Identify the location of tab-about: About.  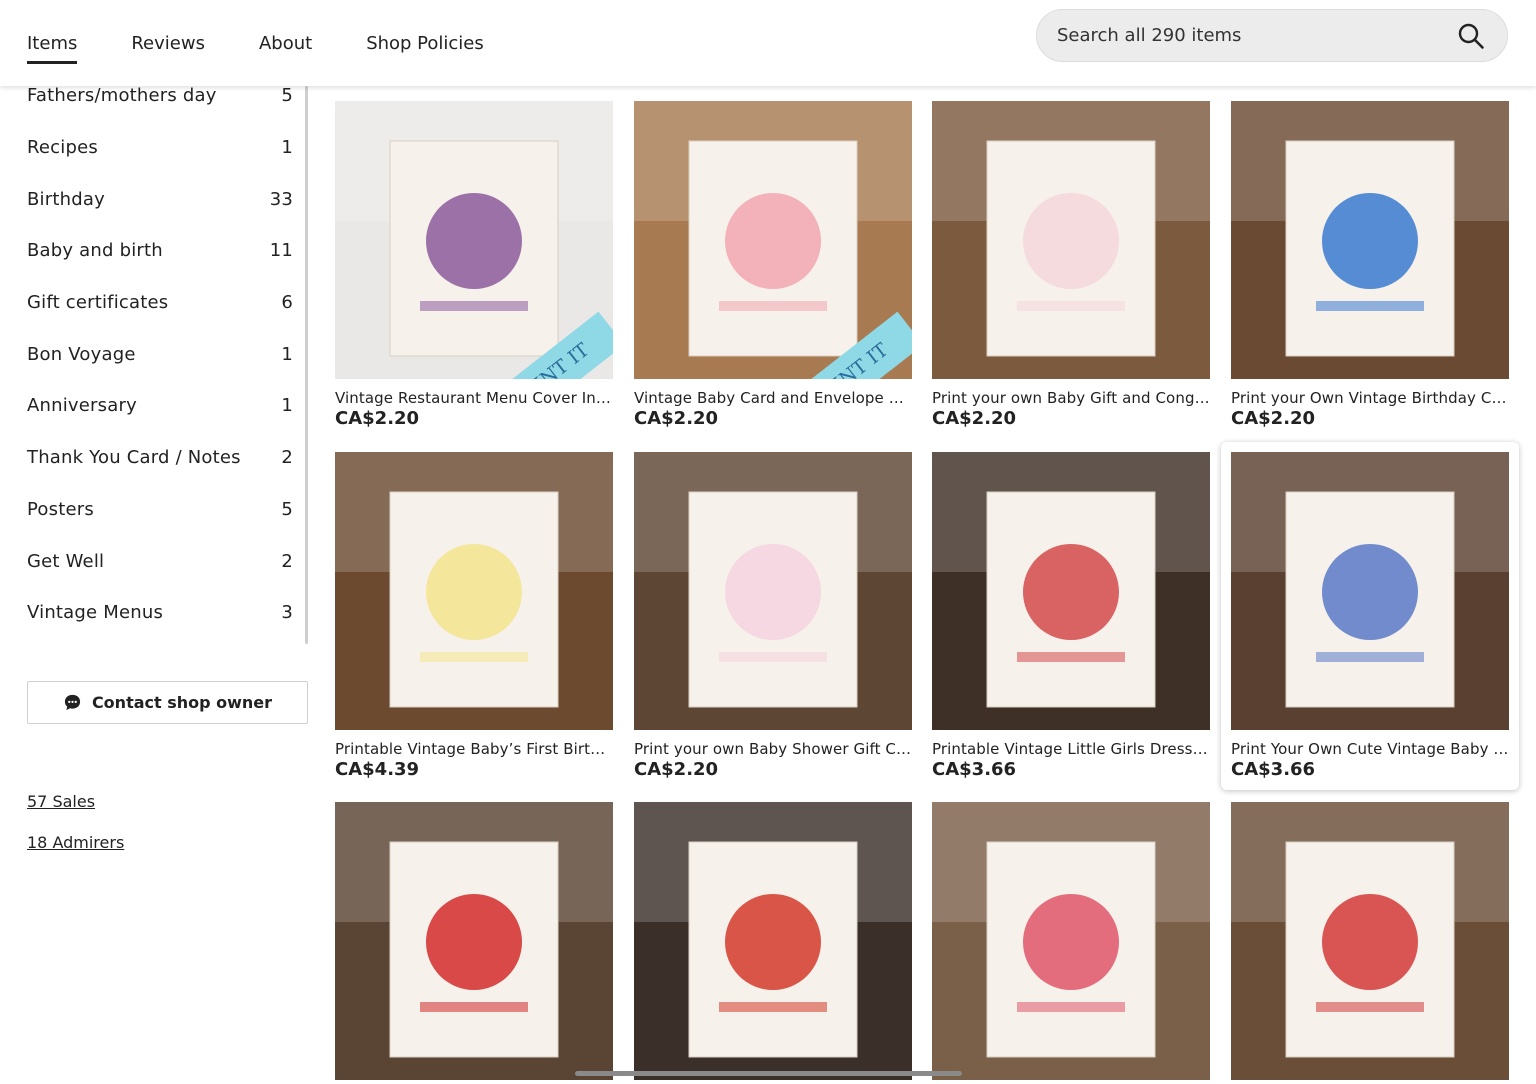
(285, 43).